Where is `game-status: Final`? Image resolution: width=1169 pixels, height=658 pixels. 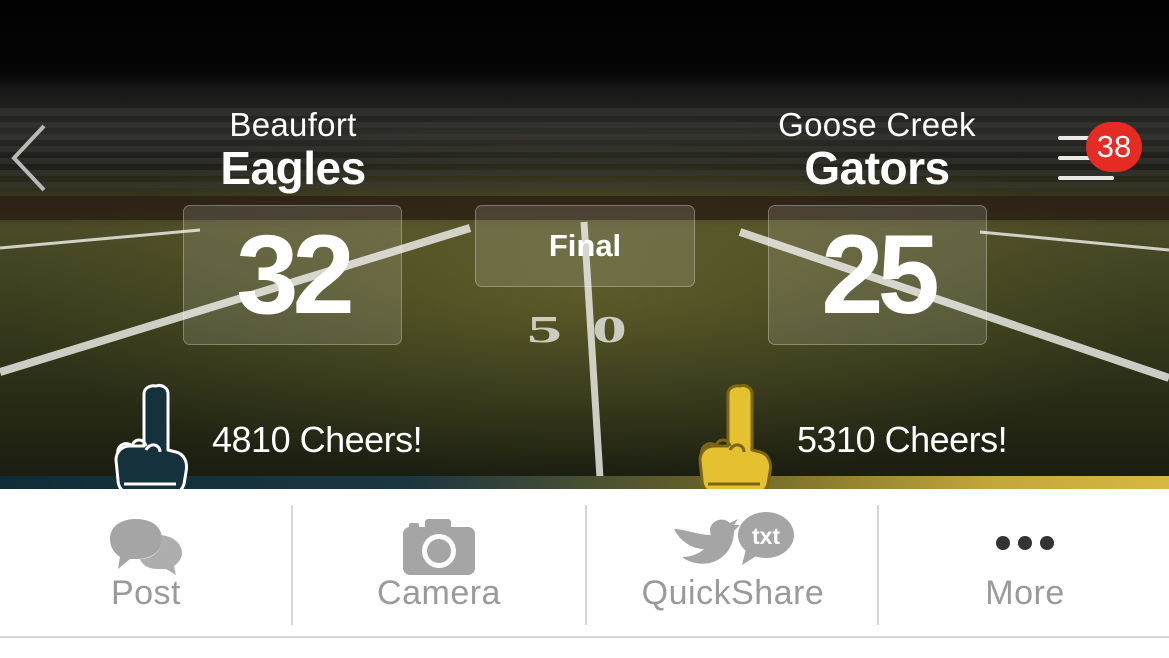 game-status: Final is located at coordinates (585, 246).